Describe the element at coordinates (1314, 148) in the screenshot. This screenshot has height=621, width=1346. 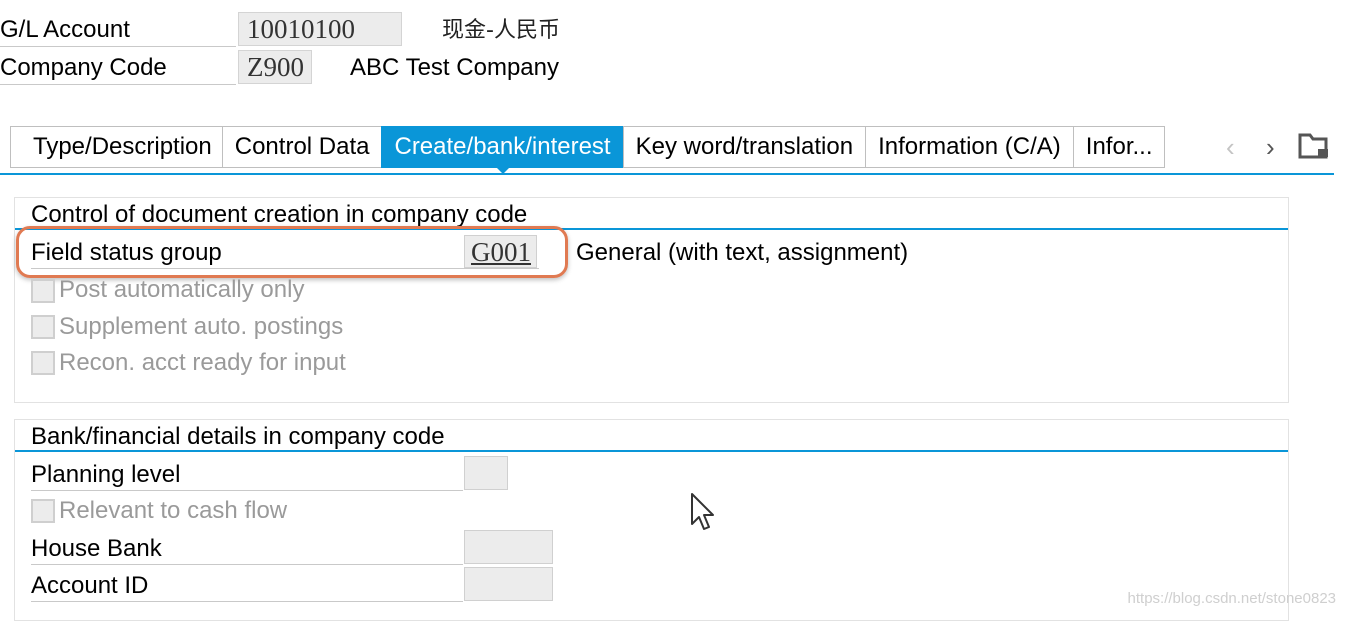
I see `tab-list-icon` at that location.